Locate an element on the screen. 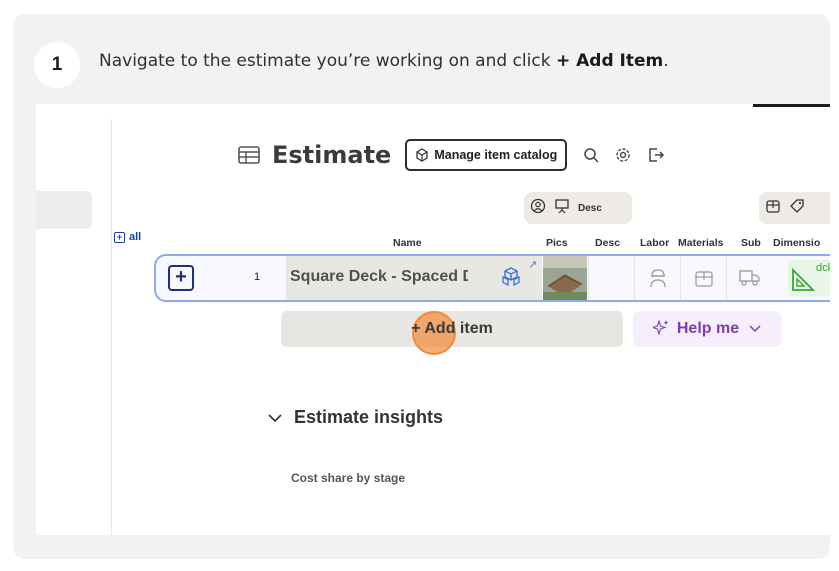 The image size is (839, 571). item-name-cell: Square Deck - Spaced Deck ↗ is located at coordinates (414, 278).